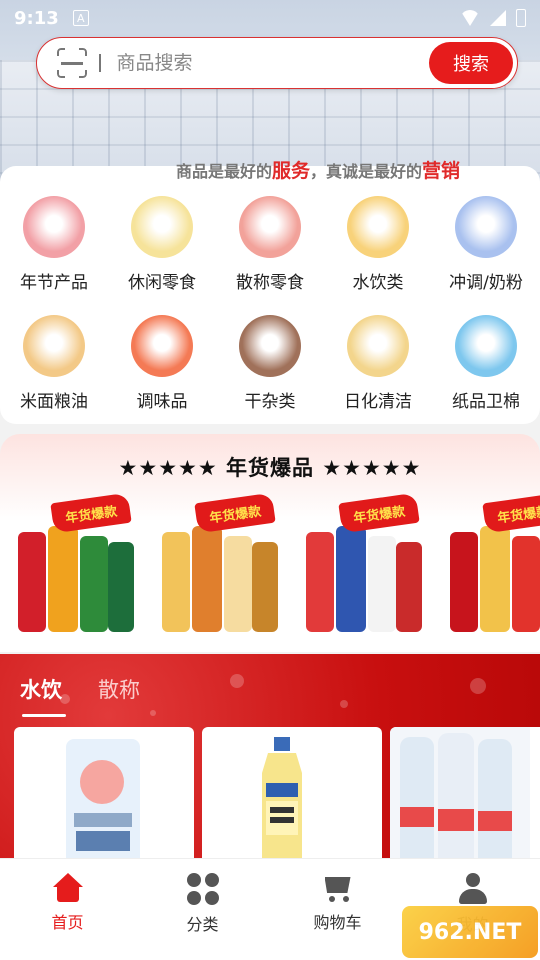 This screenshot has height=960, width=540. I want to click on nav-category: 分类, so click(202, 909).